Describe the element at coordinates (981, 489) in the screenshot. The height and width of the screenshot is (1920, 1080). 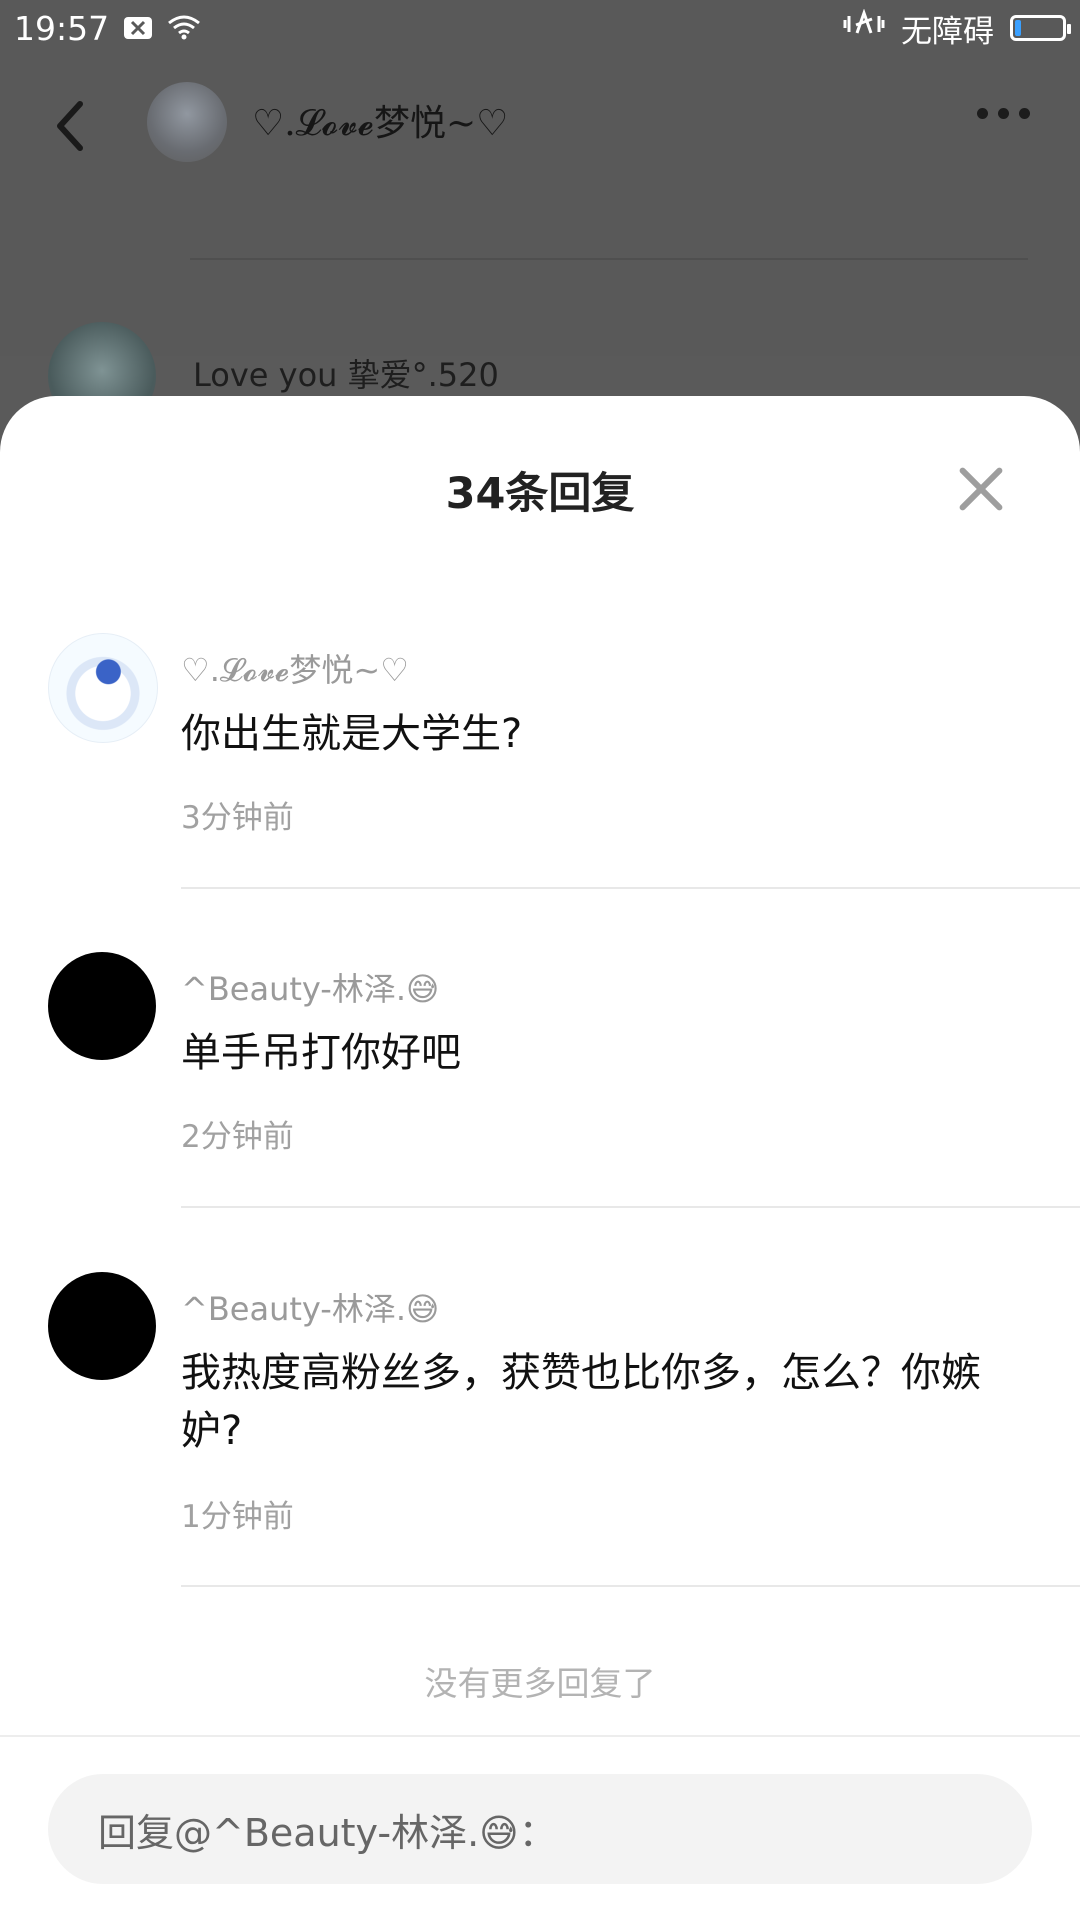
I see `close-icon` at that location.